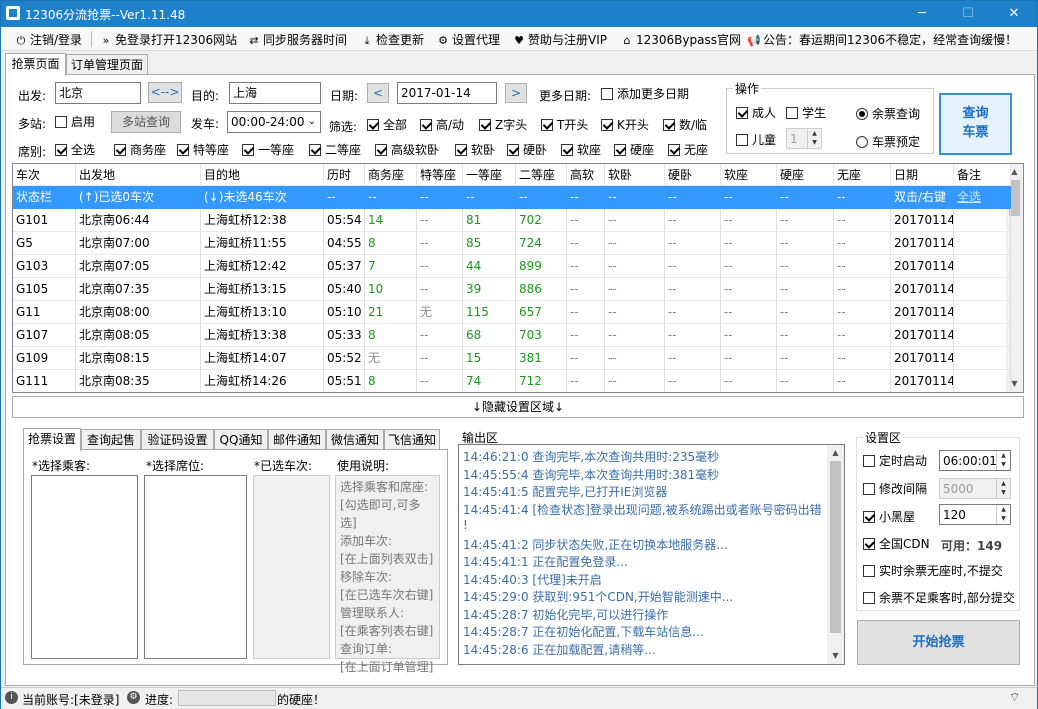 The image size is (1038, 709). Describe the element at coordinates (938, 642) in the screenshot. I see `start-grab-button: 开始抢票` at that location.